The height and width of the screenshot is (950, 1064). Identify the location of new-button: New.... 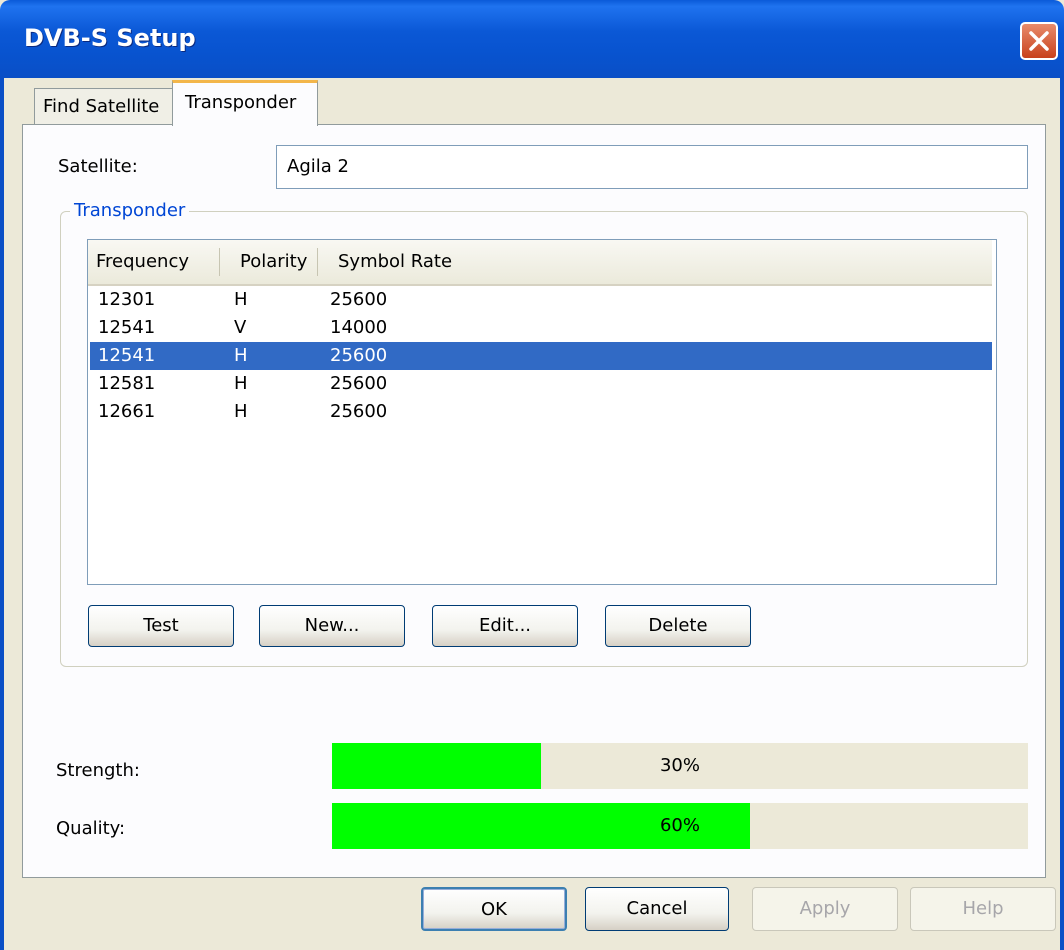
(332, 626).